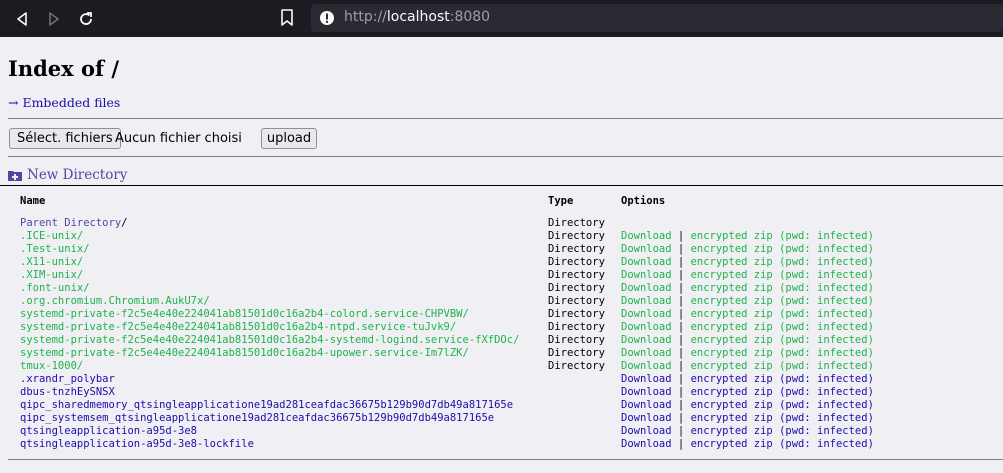  What do you see at coordinates (70, 223) in the screenshot?
I see `parent-directory-link: Parent Directory` at bounding box center [70, 223].